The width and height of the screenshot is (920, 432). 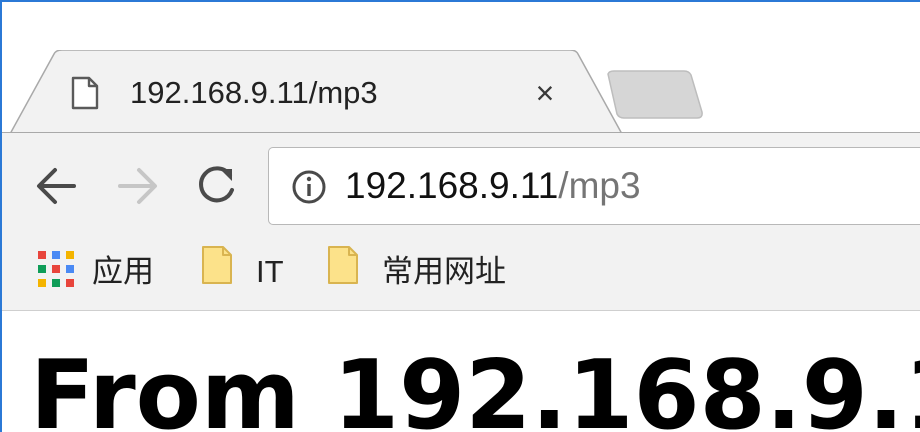 What do you see at coordinates (56, 269) in the screenshot?
I see `apps-grid-icon` at bounding box center [56, 269].